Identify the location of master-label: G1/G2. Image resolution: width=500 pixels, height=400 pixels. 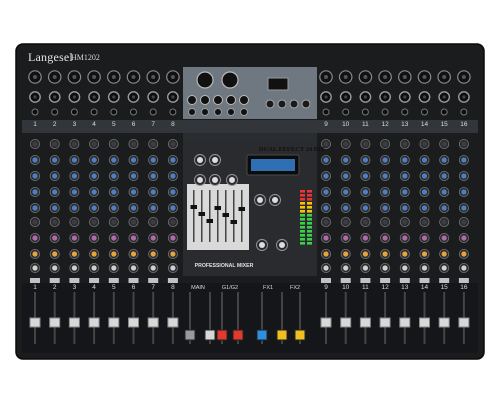
(230, 288).